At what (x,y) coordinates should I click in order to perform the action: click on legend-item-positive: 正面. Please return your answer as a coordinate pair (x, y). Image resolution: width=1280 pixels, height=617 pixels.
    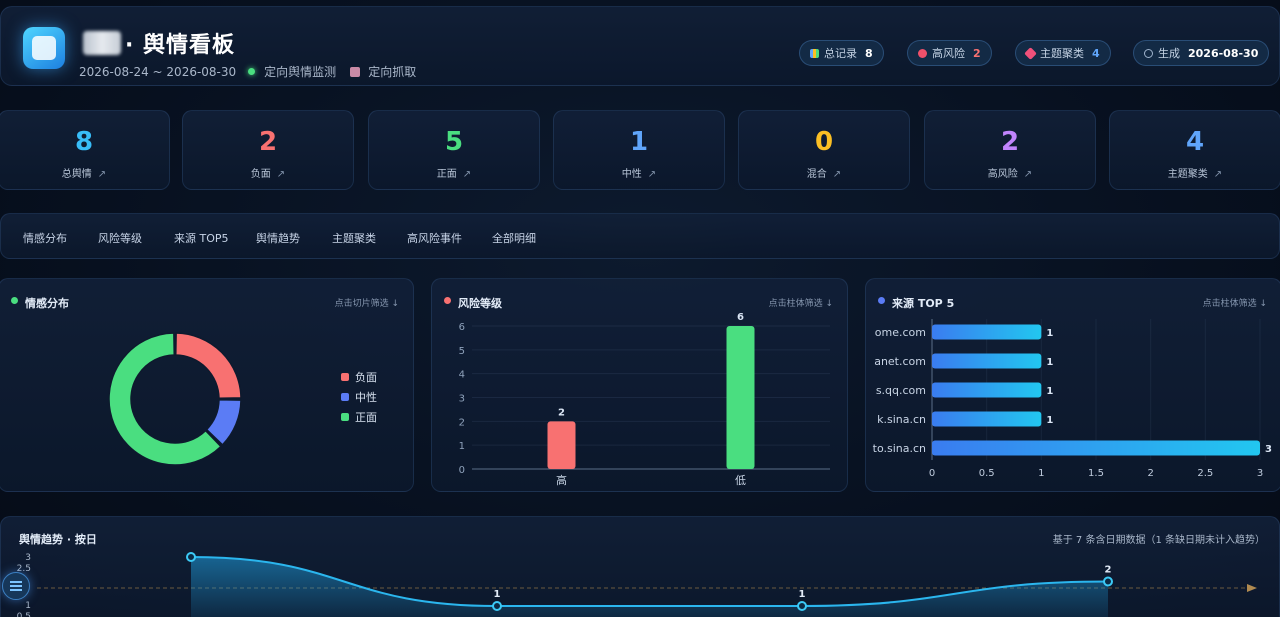
    Looking at the image, I should click on (365, 417).